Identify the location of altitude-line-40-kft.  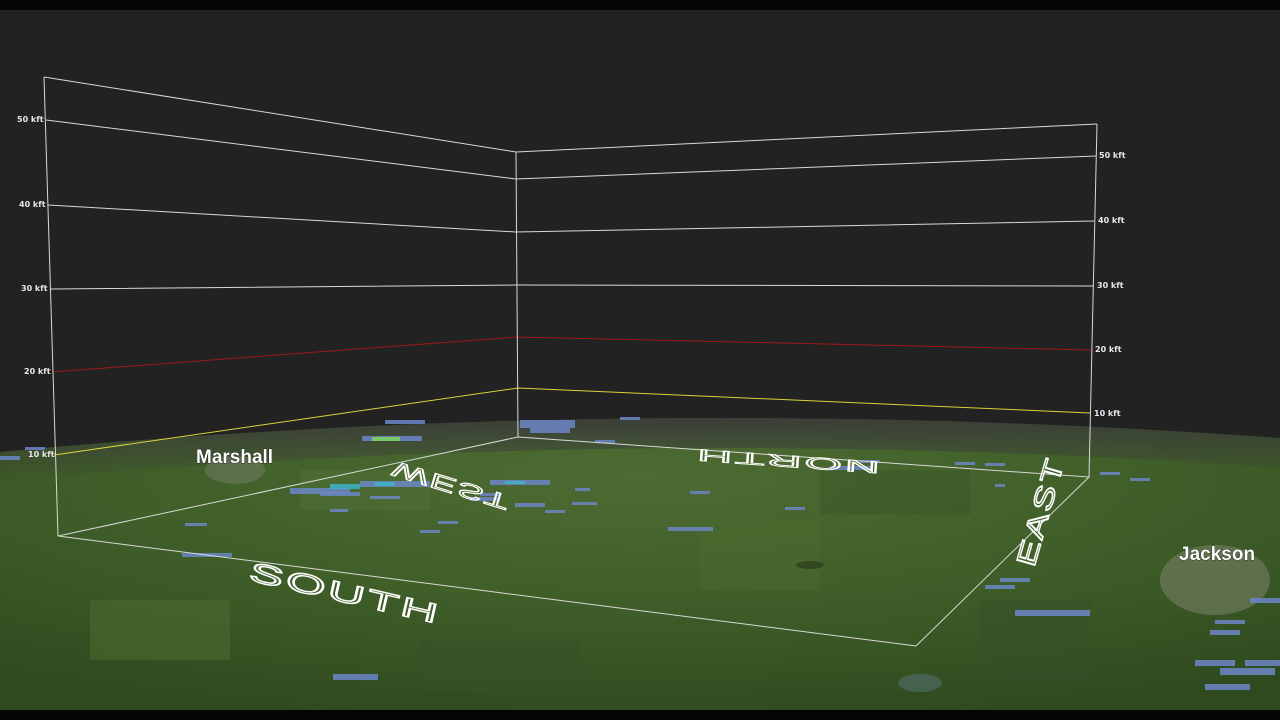
(571, 218).